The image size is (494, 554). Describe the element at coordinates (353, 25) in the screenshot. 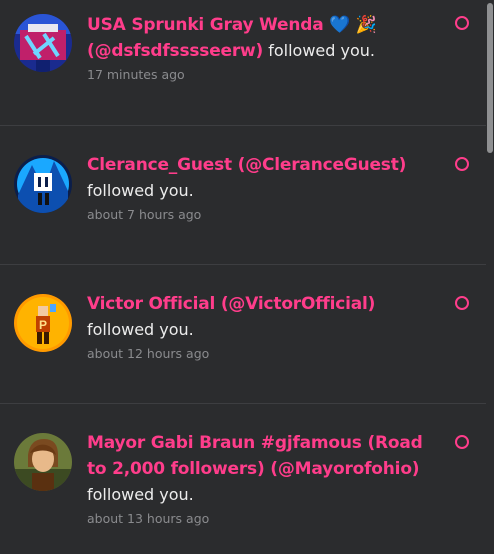

I see `emoji-icon: 💙 🎉` at that location.